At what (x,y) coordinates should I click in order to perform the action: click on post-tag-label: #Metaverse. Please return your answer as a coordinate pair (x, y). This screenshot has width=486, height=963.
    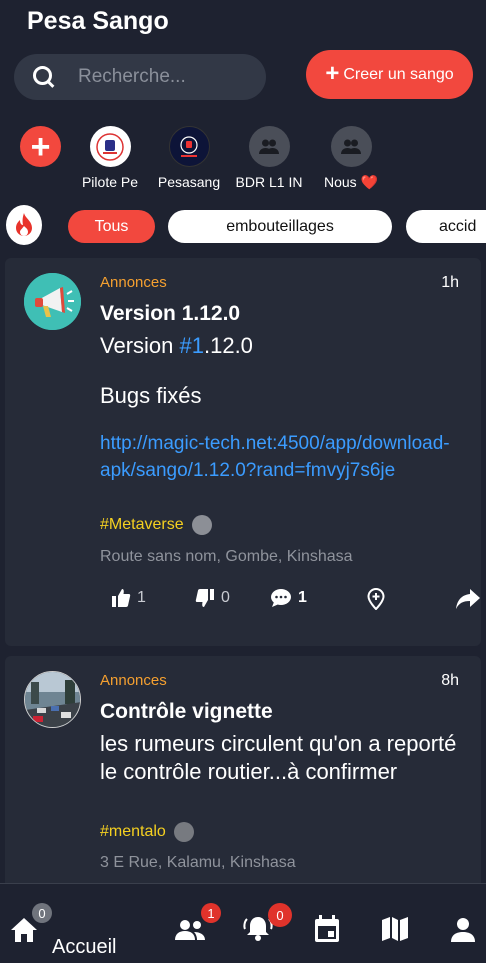
    Looking at the image, I should click on (142, 524).